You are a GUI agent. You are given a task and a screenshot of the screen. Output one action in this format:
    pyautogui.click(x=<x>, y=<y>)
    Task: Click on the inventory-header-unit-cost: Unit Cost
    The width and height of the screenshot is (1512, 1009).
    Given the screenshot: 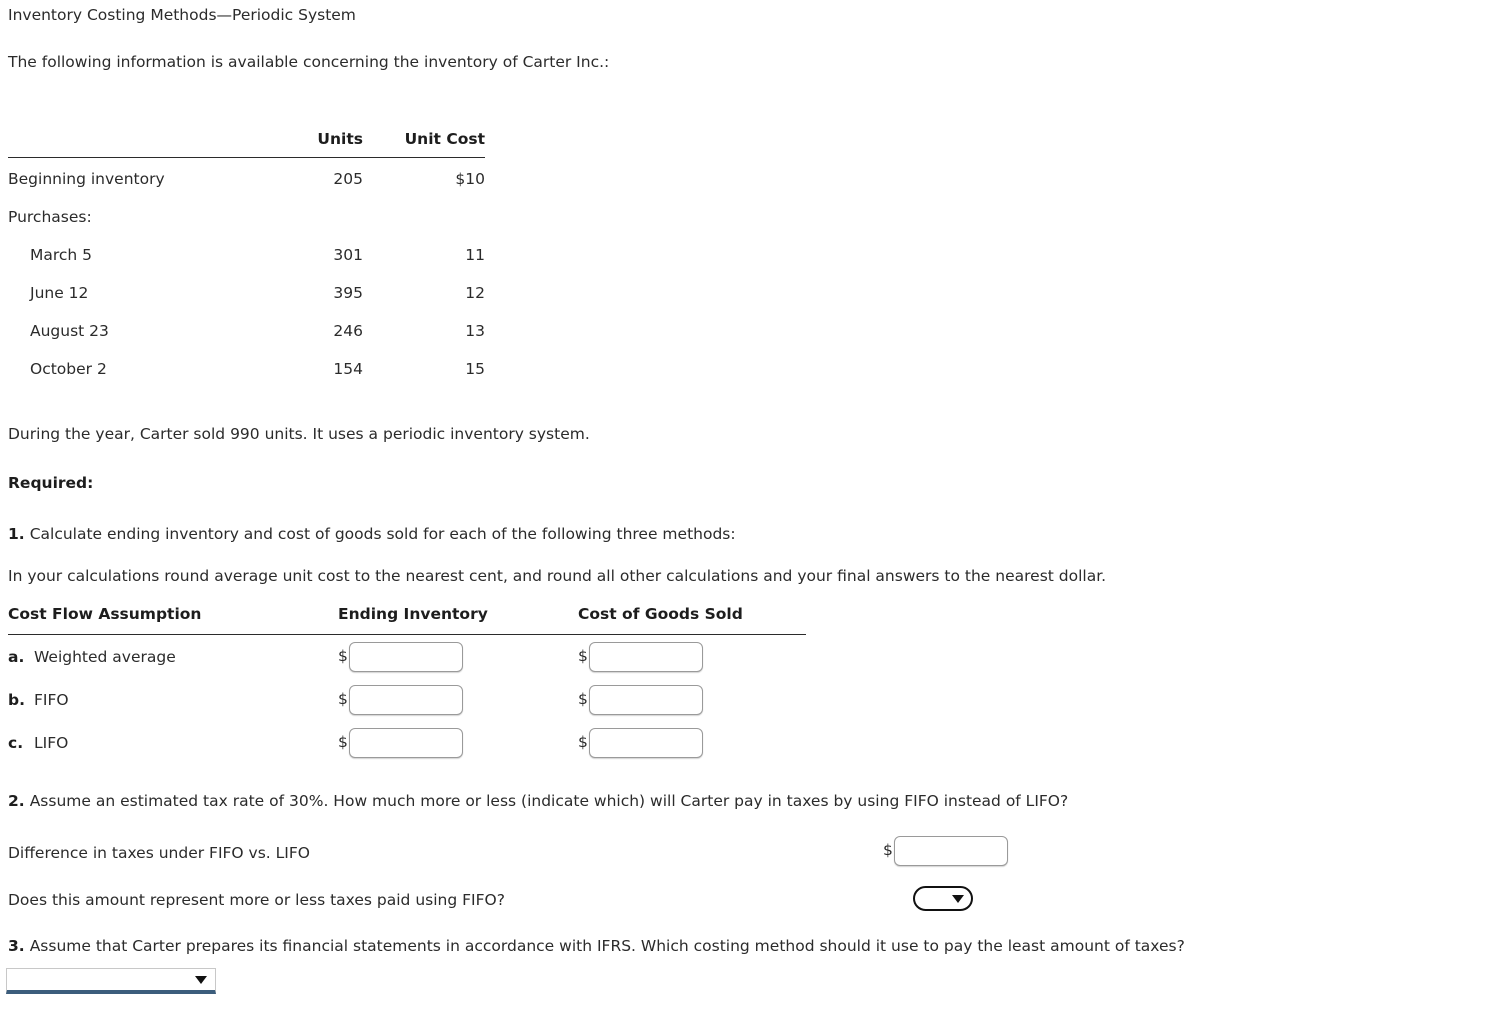 What is the action you would take?
    pyautogui.click(x=424, y=144)
    